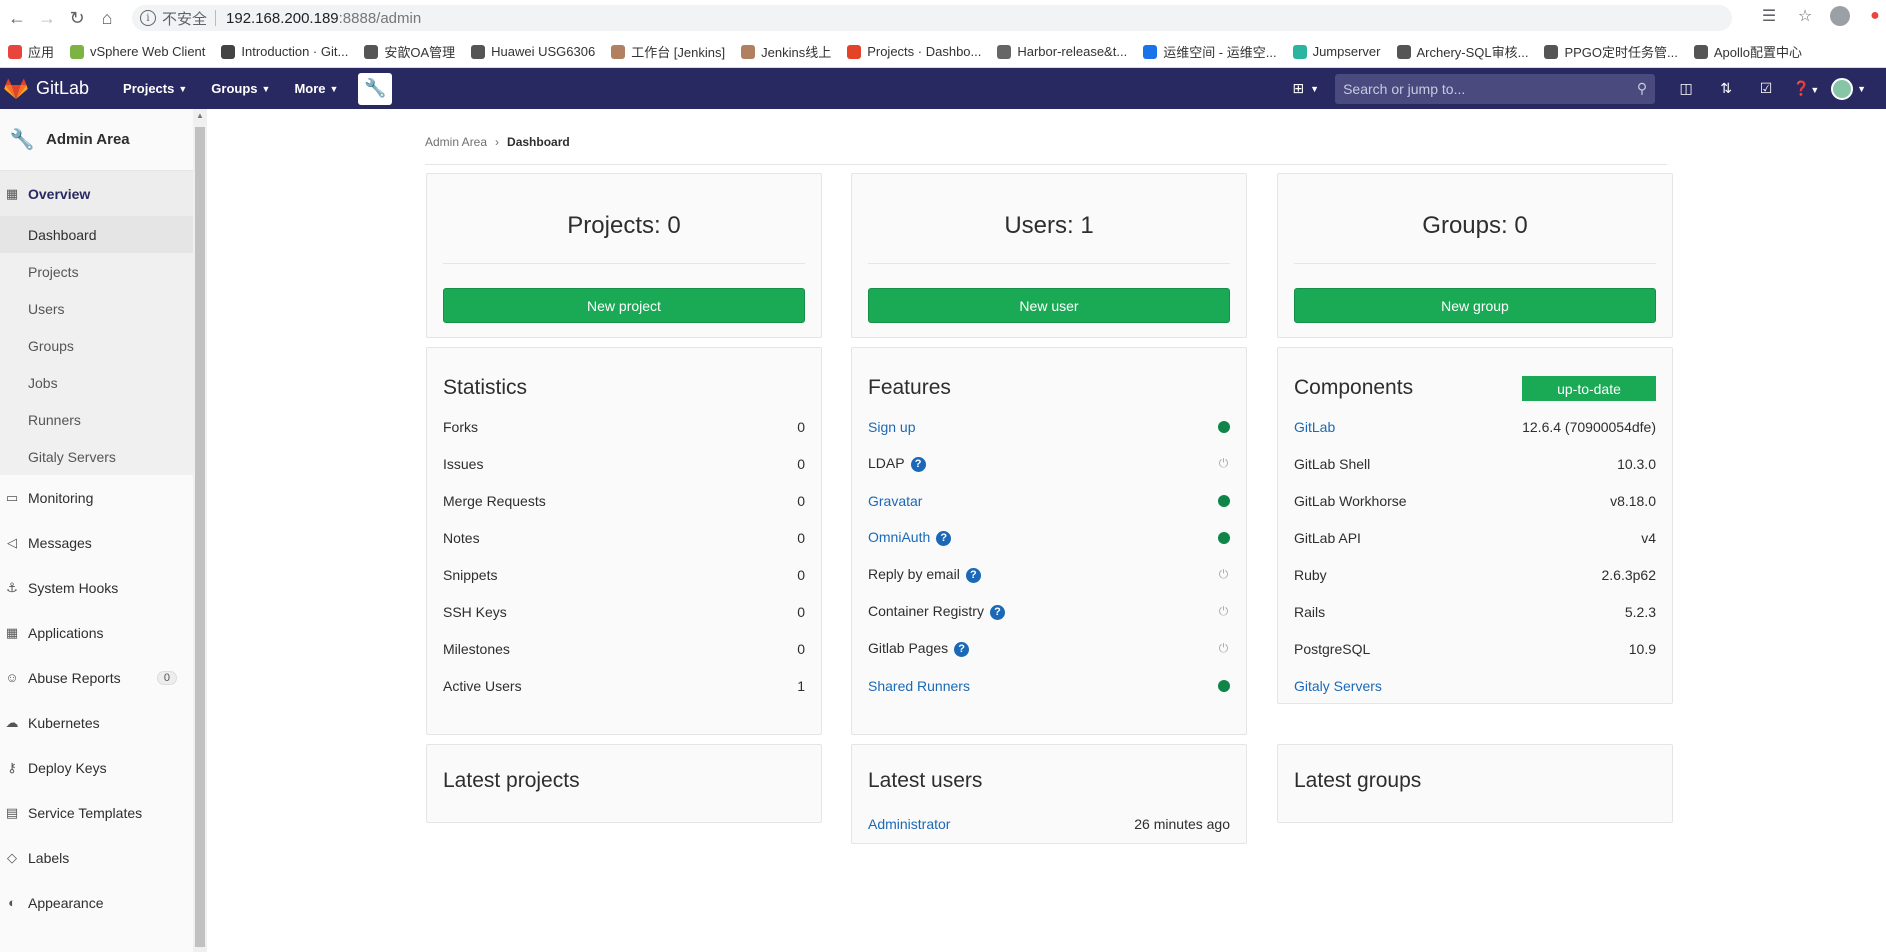  Describe the element at coordinates (96, 345) in the screenshot. I see `sidebar-subitem-groups: Groups` at that location.